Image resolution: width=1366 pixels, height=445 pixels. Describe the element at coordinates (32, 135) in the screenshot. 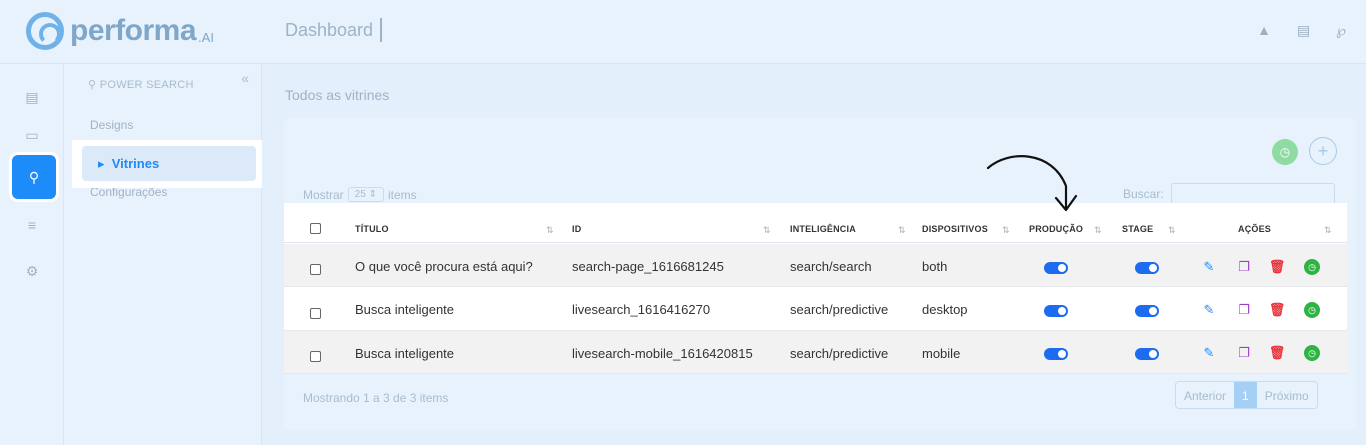

I see `monitor-icon: ▭` at that location.